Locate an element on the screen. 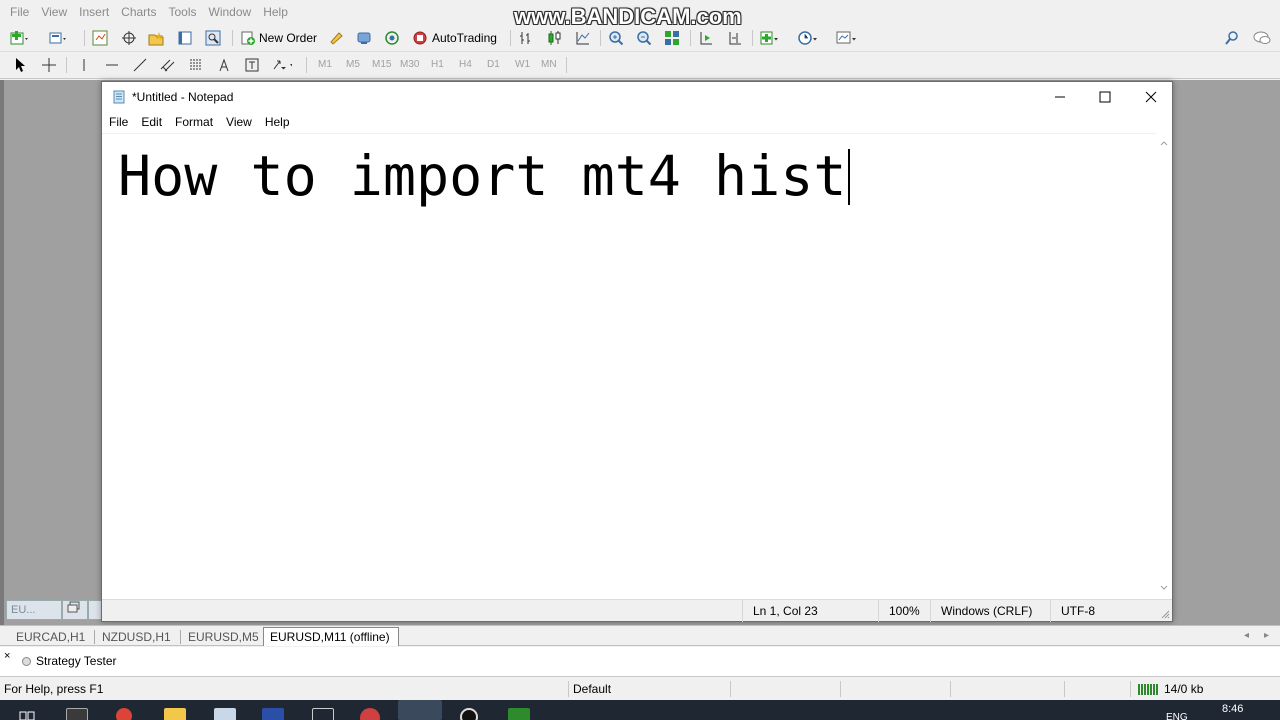  candlesticks-icon is located at coordinates (554, 38).